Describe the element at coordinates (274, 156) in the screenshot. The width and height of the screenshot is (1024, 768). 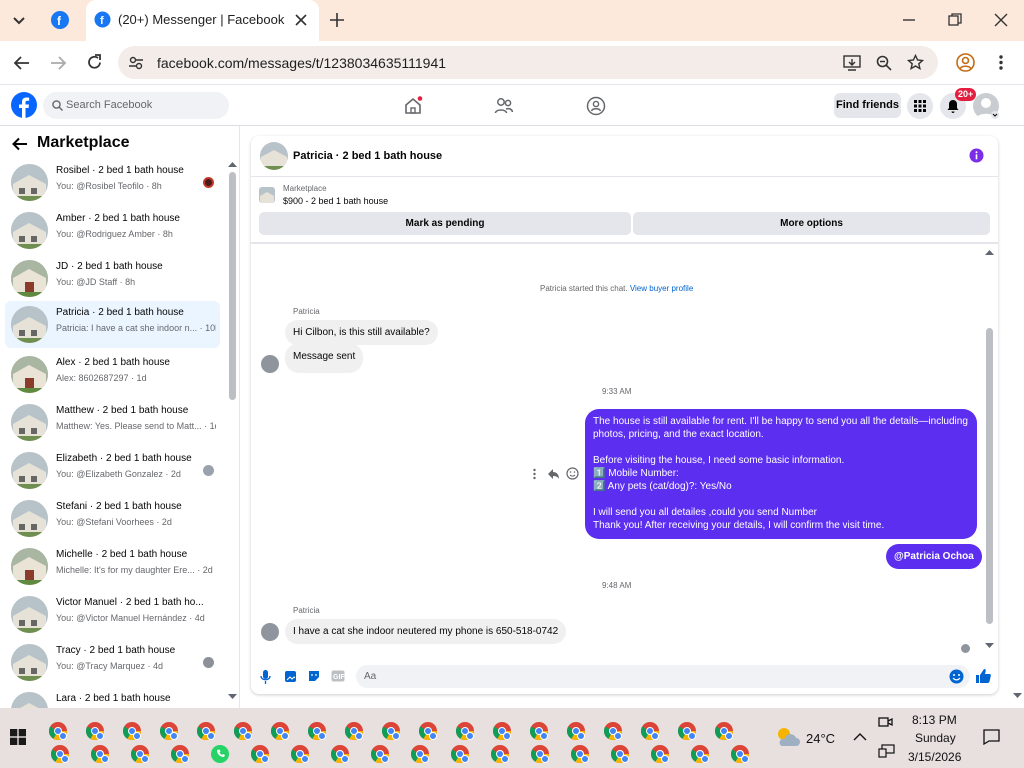
I see `chat-avatar` at that location.